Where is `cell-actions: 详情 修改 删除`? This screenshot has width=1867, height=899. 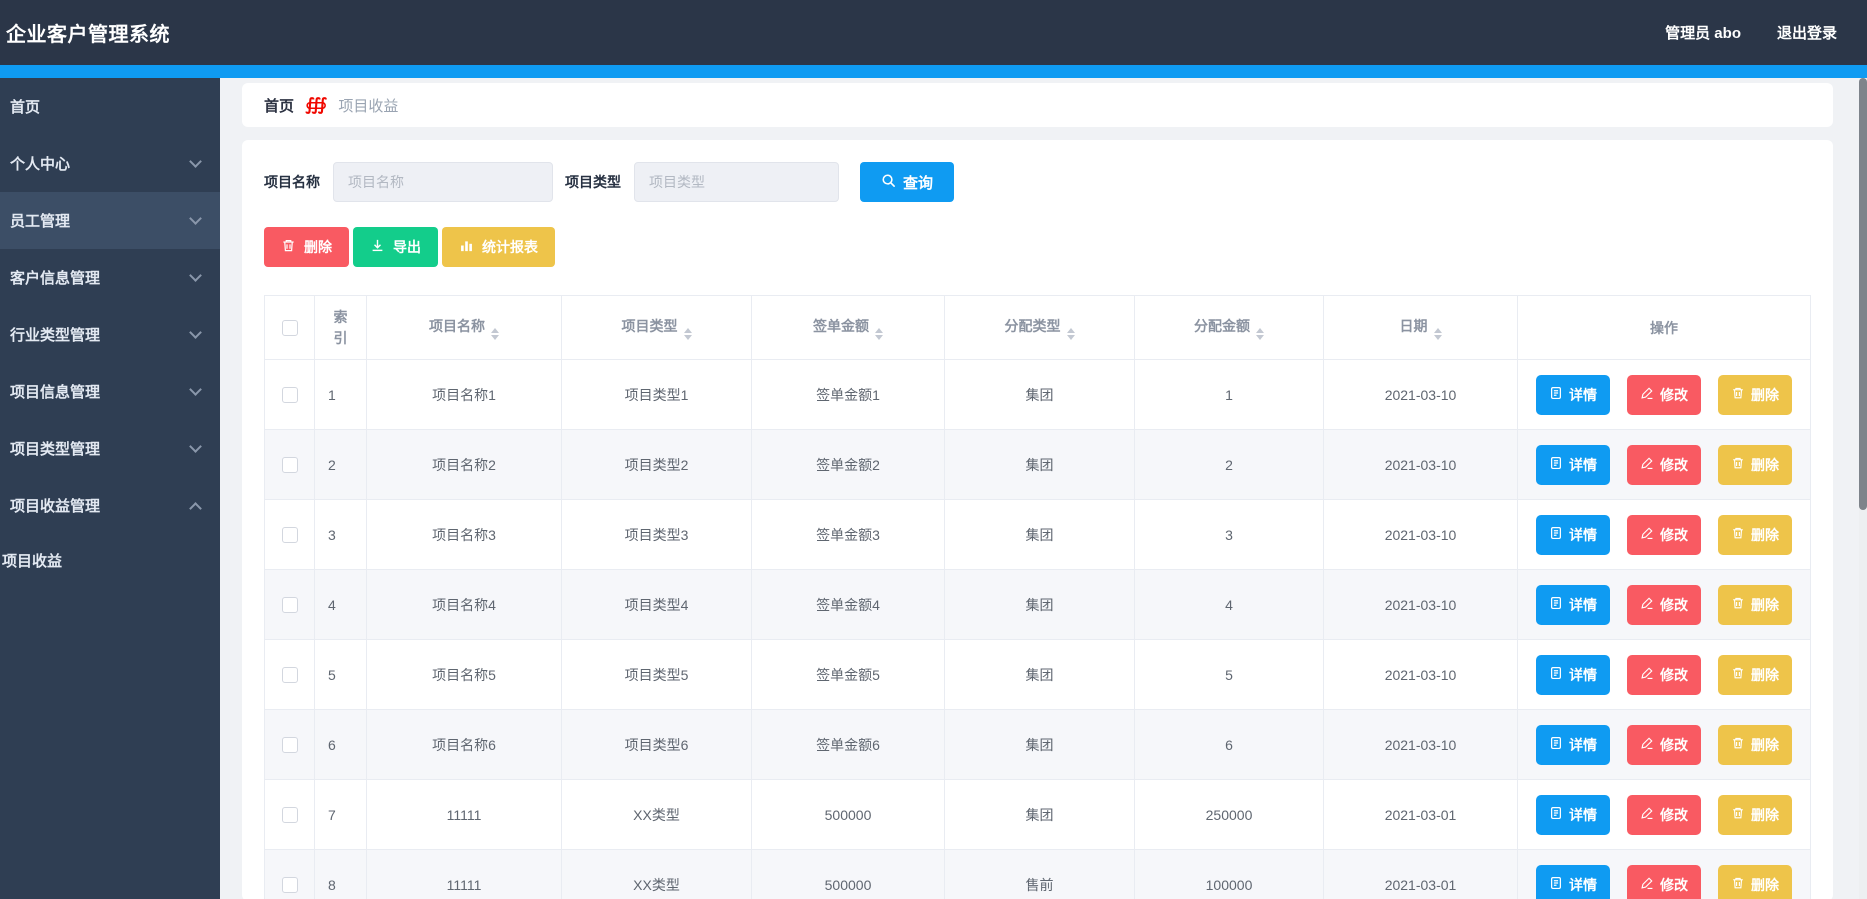 cell-actions: 详情 修改 删除 is located at coordinates (1664, 874).